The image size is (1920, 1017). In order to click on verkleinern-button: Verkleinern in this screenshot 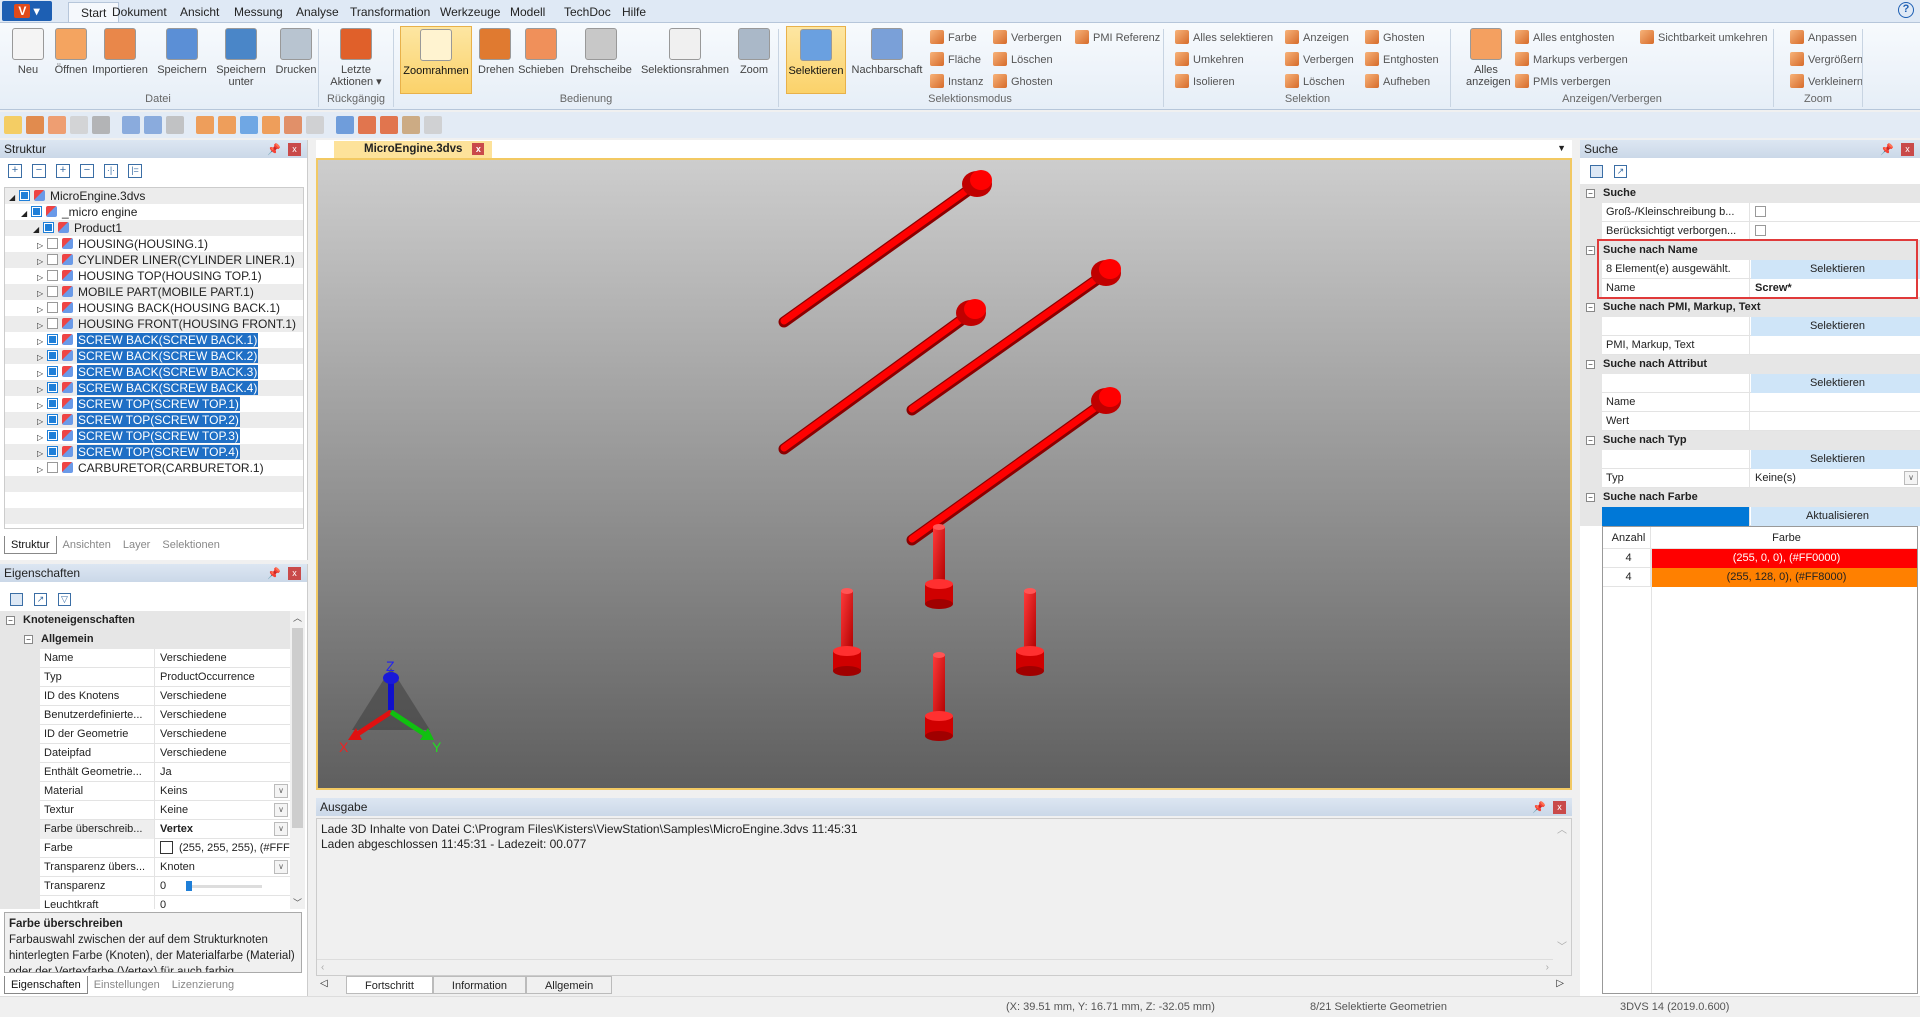, I will do `click(1826, 82)`.